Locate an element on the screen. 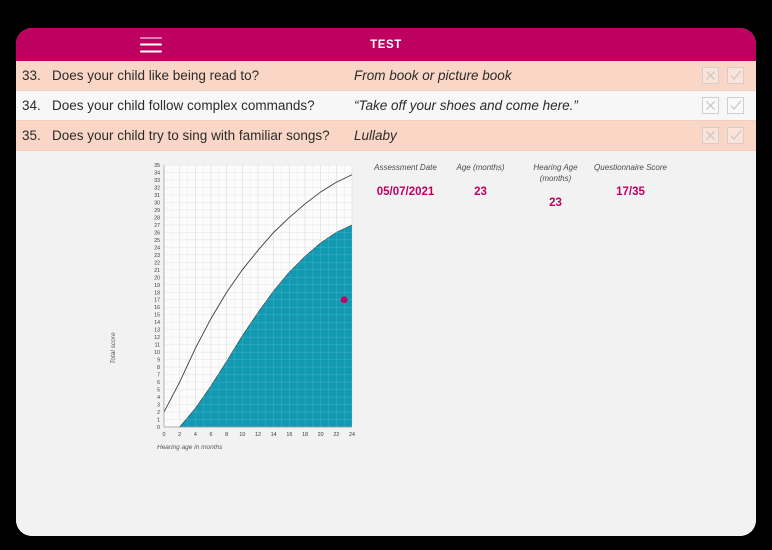 The height and width of the screenshot is (550, 772). hamburger-icon is located at coordinates (151, 44).